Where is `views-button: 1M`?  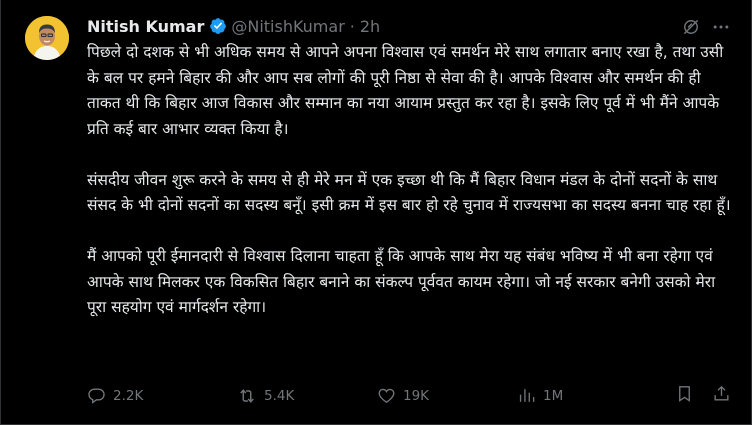
views-button: 1M is located at coordinates (587, 395).